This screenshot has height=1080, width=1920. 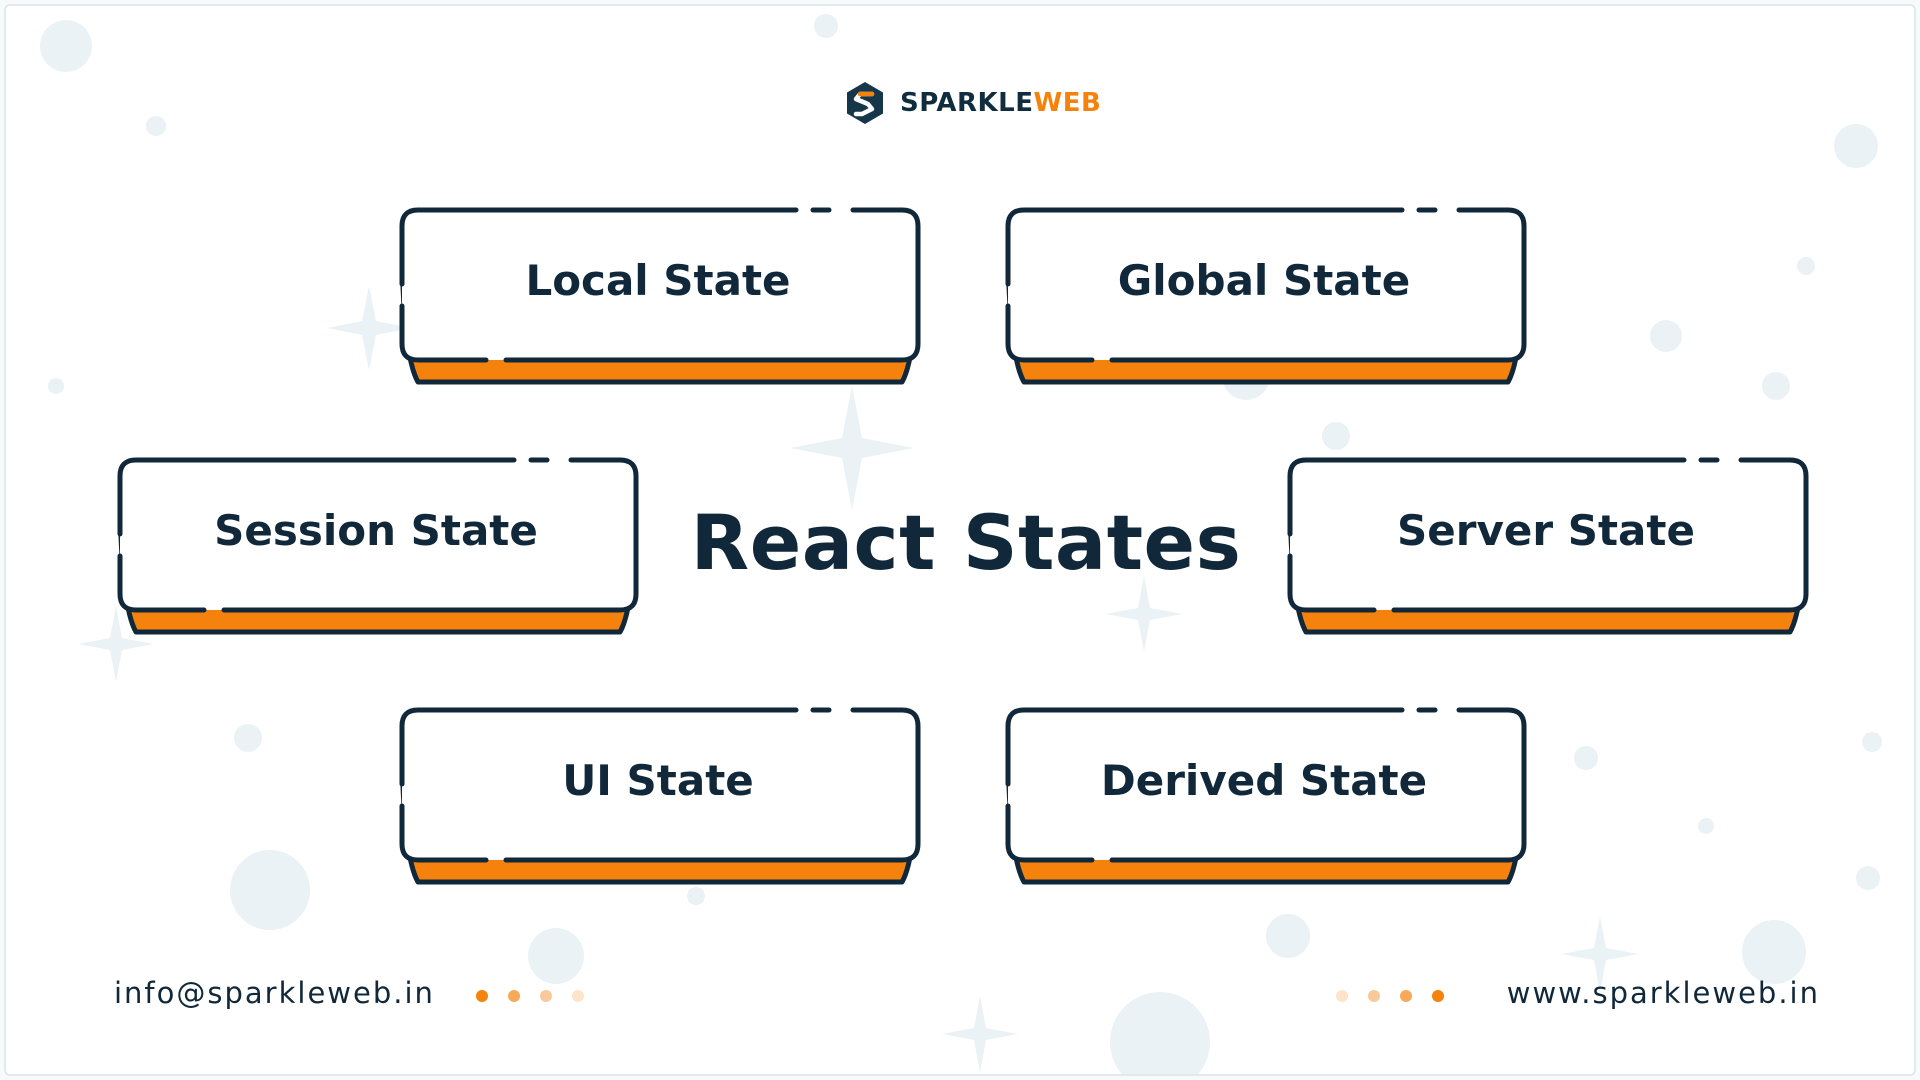 I want to click on logo-word-web: WEB, so click(x=1067, y=103).